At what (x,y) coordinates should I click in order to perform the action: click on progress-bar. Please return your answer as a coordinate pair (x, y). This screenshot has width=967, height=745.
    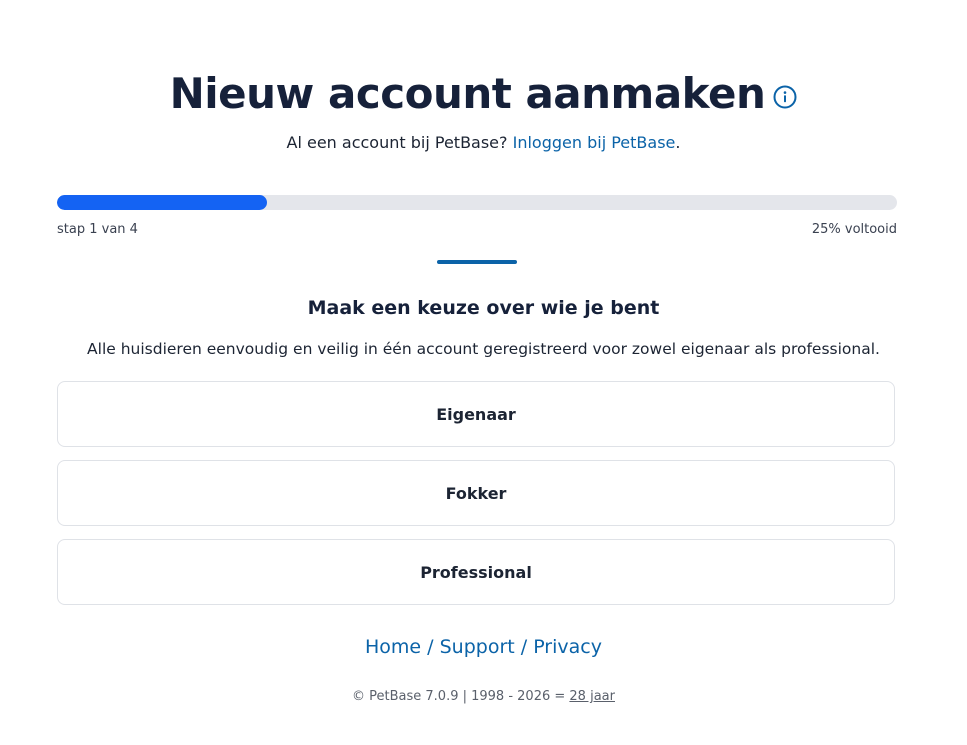
    Looking at the image, I should click on (477, 202).